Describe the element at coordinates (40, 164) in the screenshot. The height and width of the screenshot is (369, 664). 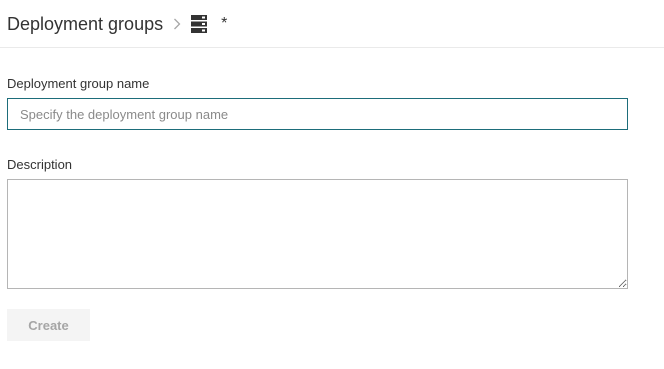
I see `description-label: Description` at that location.